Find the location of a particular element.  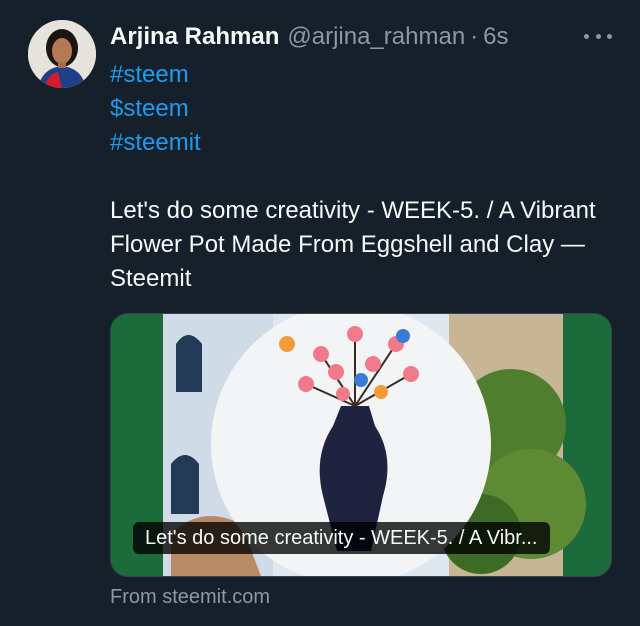

hashtag-link: #steem is located at coordinates (365, 75).